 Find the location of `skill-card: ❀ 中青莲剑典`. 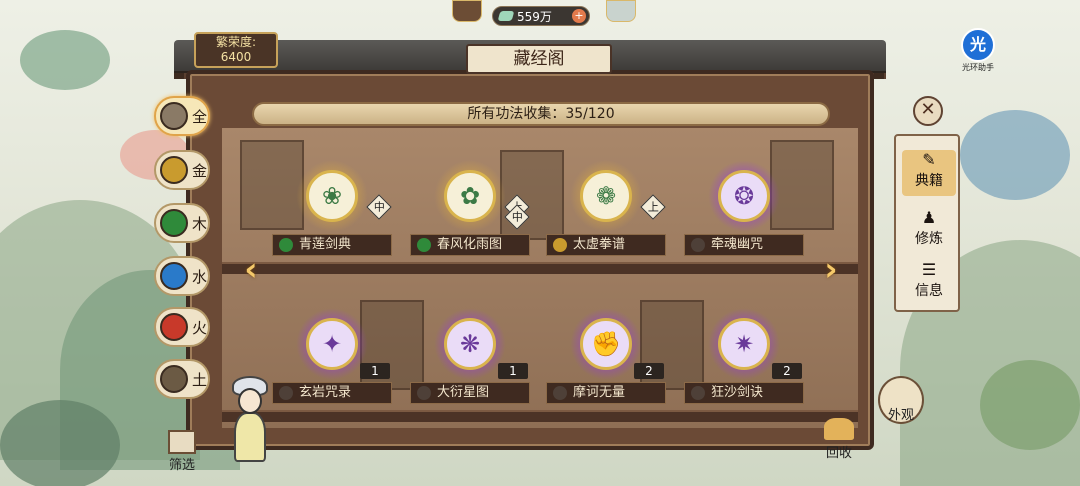

skill-card: ❀ 中青莲剑典 is located at coordinates (332, 220).